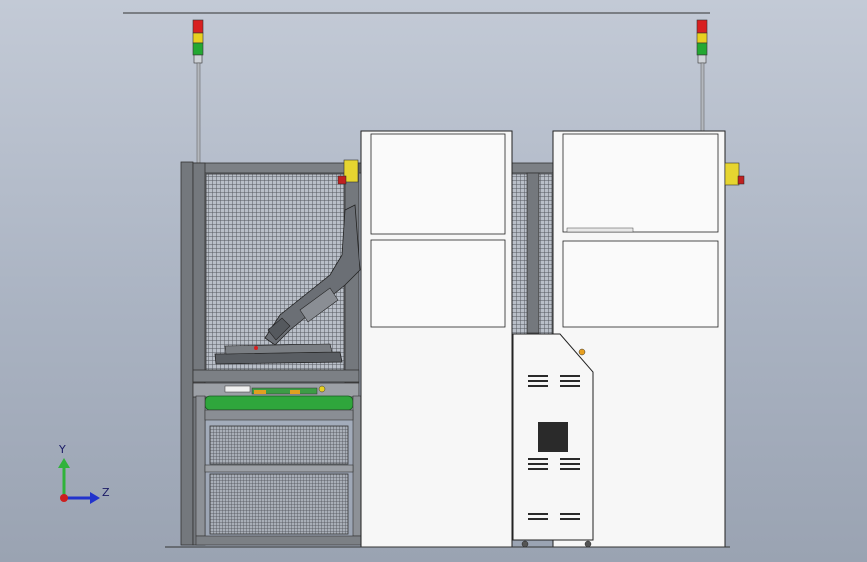 Image resolution: width=867 pixels, height=562 pixels. What do you see at coordinates (106, 492) in the screenshot?
I see `triad-z-label: Z` at bounding box center [106, 492].